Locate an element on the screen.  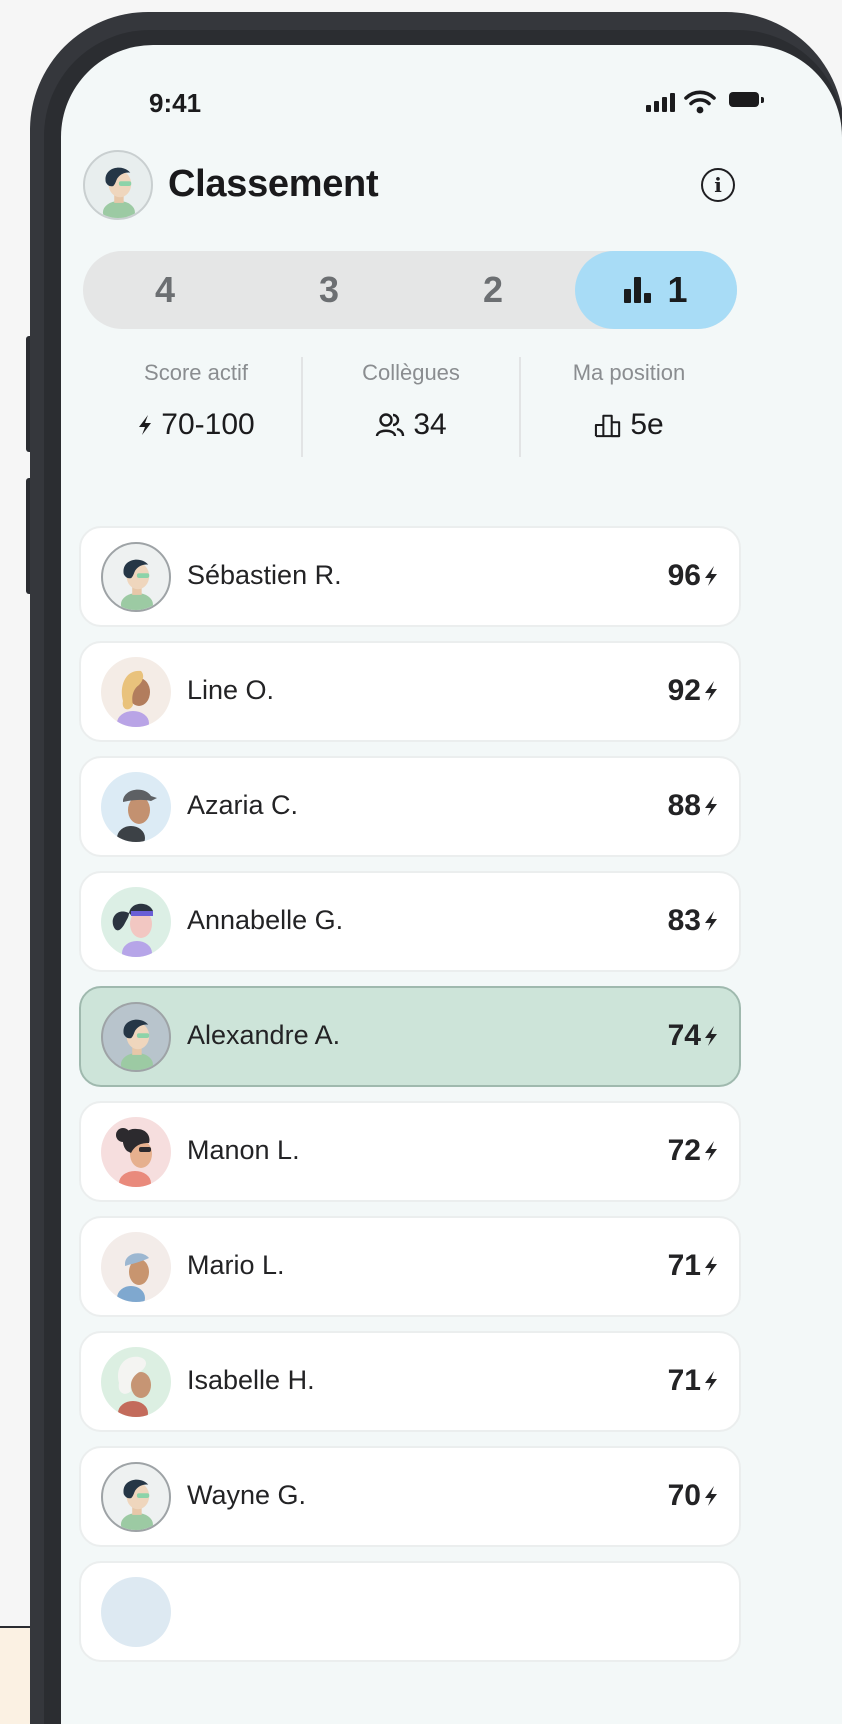
leaderboard-row: Annabelle G. 83 is located at coordinates (410, 921).